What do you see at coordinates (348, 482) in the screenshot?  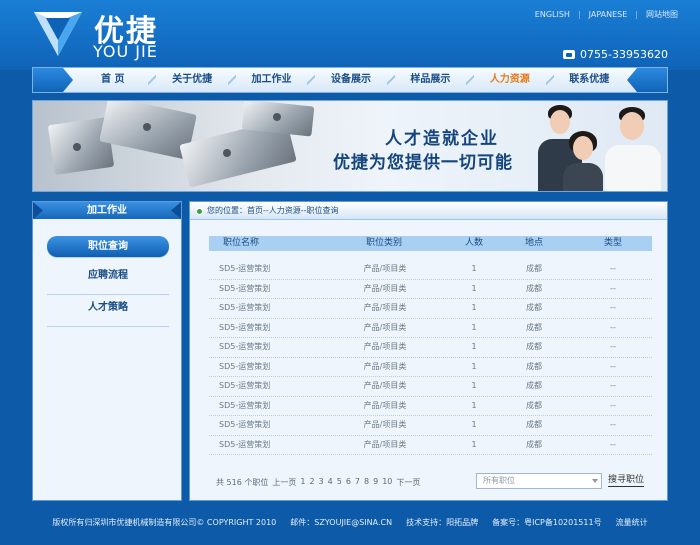 I see `page-link: 6` at bounding box center [348, 482].